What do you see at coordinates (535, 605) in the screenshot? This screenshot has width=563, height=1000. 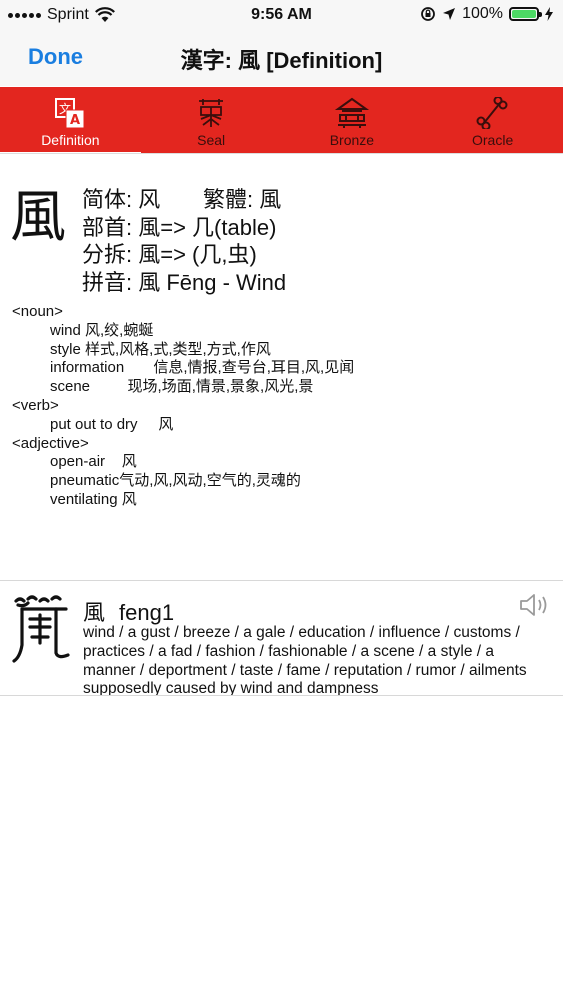 I see `speaker-icon` at bounding box center [535, 605].